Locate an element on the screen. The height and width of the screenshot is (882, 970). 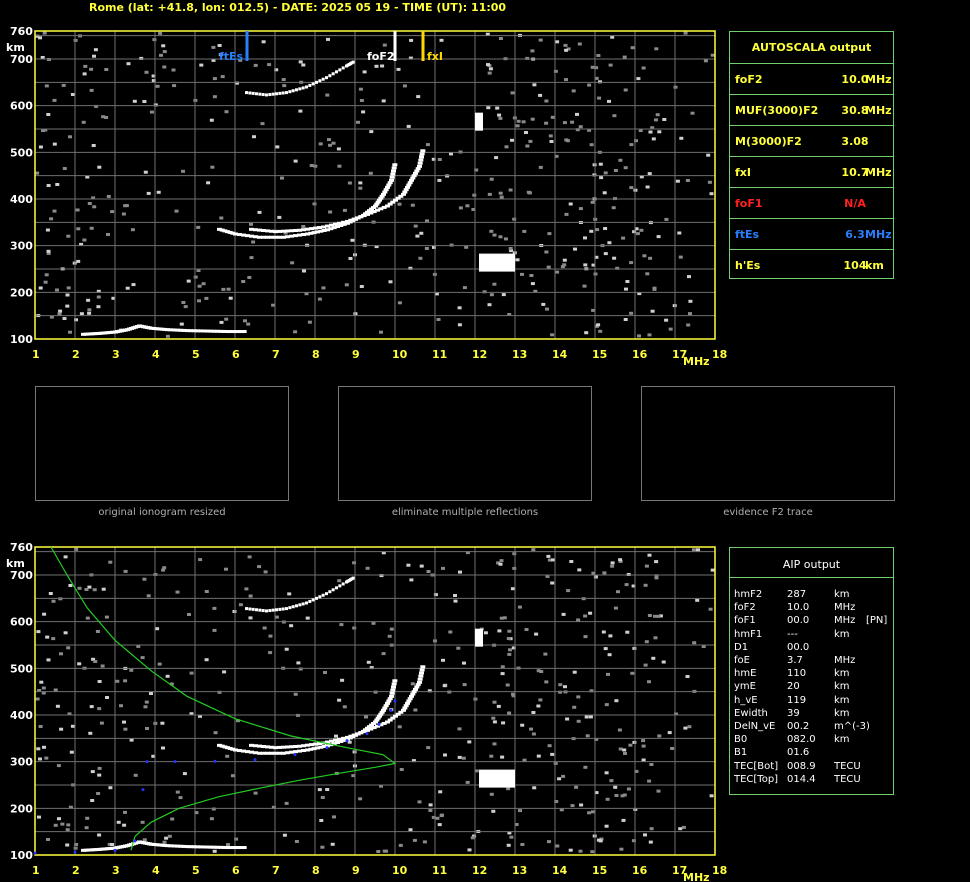
aip-name: foE is located at coordinates (742, 660).